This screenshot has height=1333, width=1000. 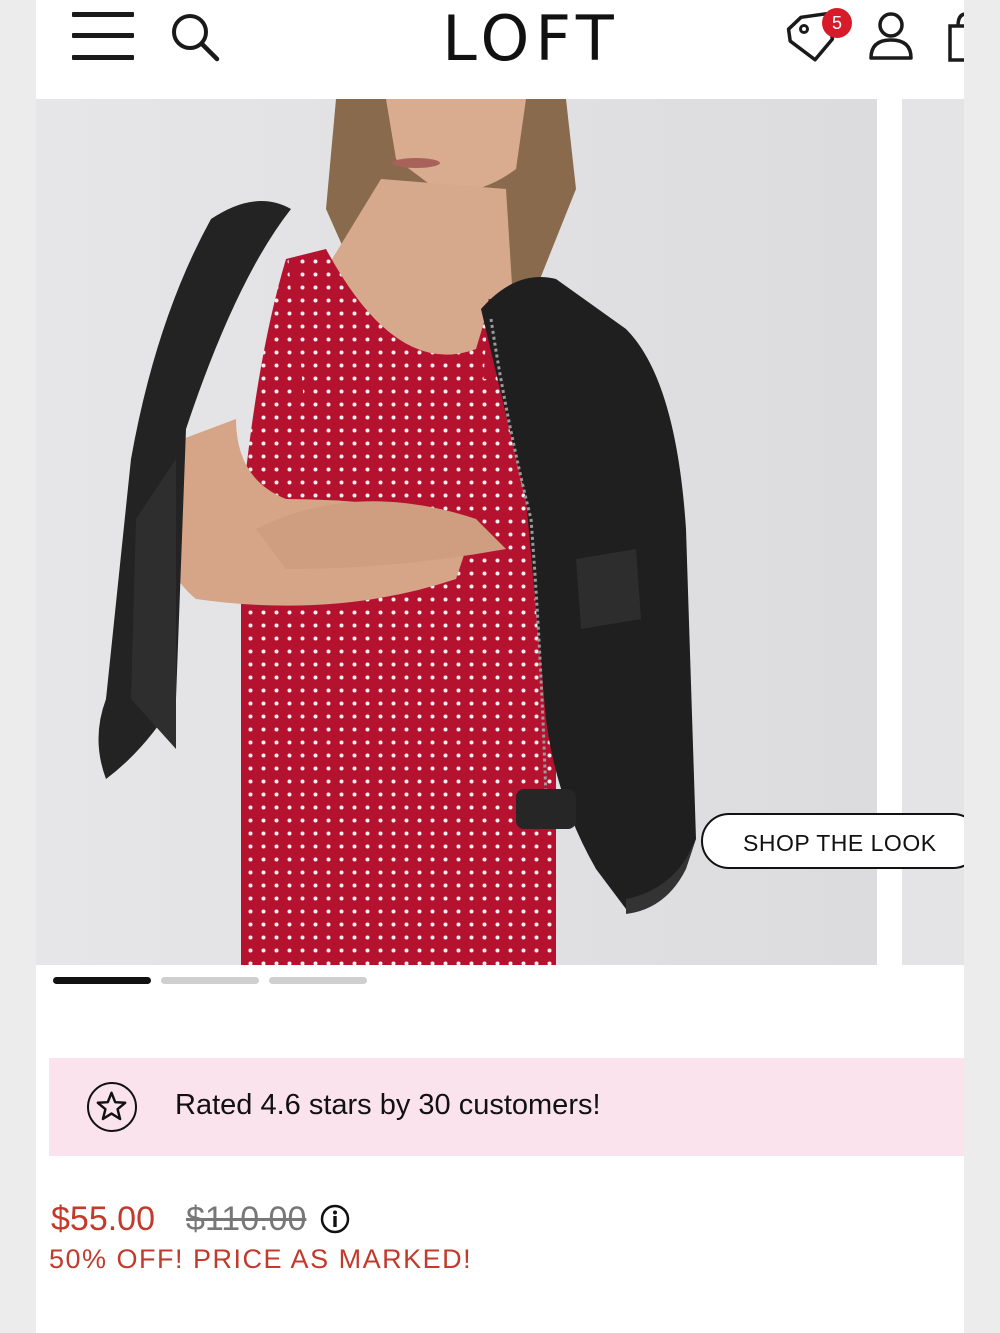 What do you see at coordinates (18, 666) in the screenshot?
I see `left-gutter` at bounding box center [18, 666].